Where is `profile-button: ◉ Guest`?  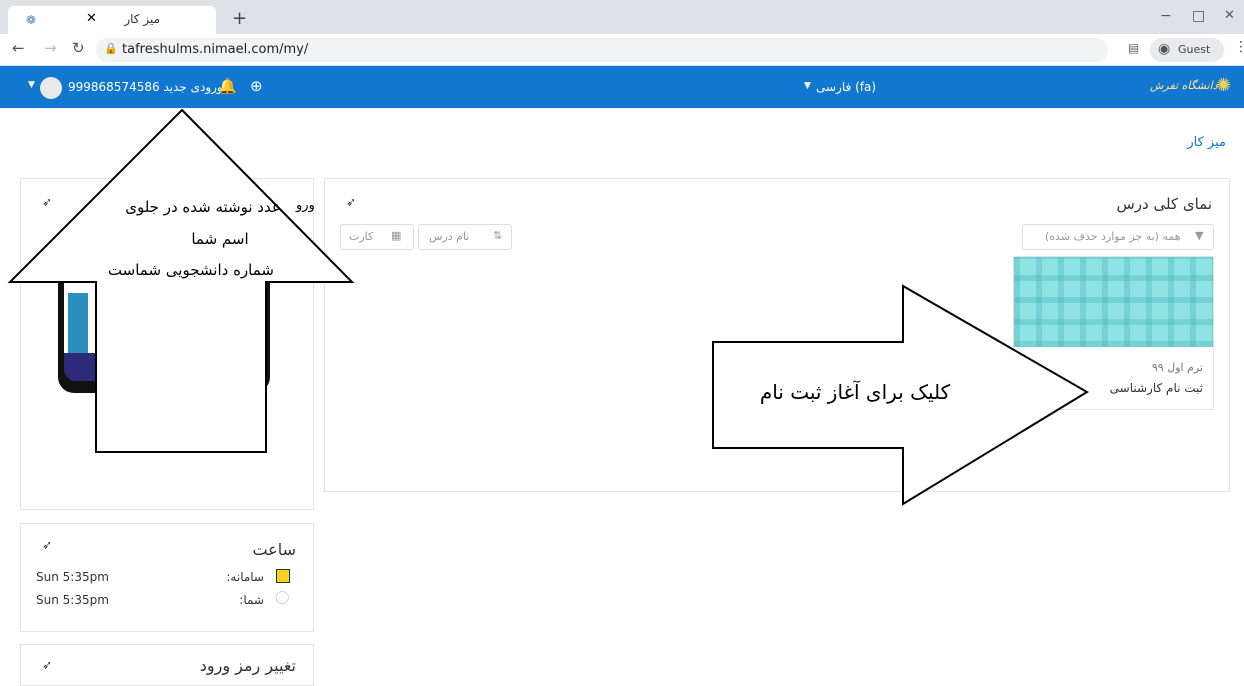 profile-button: ◉ Guest is located at coordinates (1187, 50).